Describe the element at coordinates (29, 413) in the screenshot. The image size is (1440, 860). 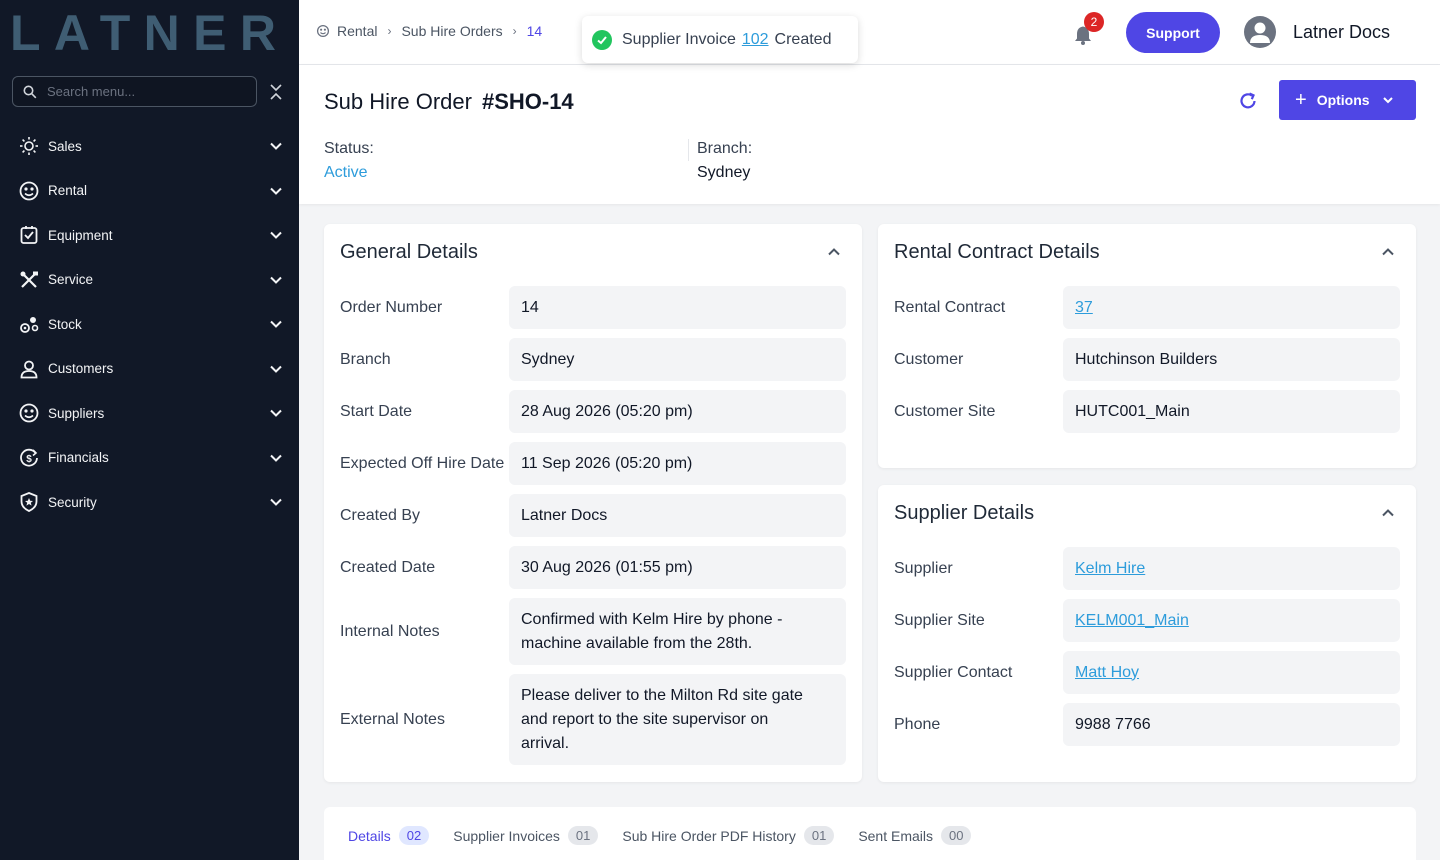
I see `suppliers-icon` at that location.